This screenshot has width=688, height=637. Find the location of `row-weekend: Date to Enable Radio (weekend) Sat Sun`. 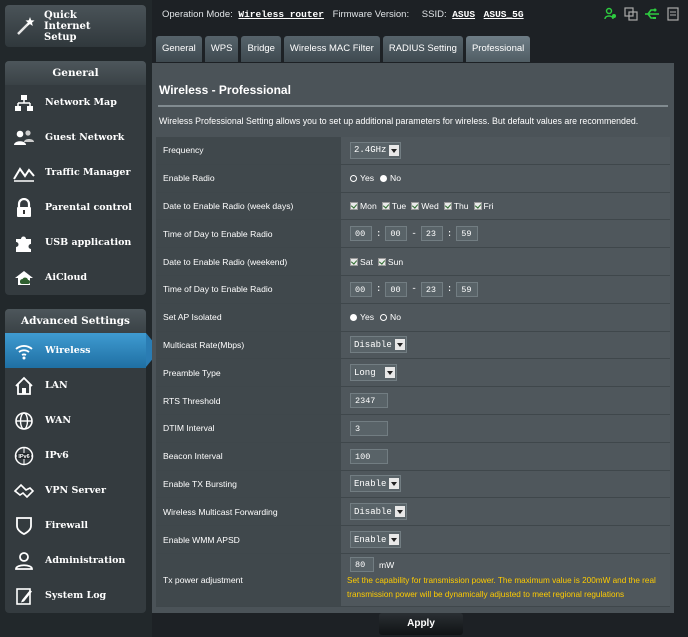

row-weekend: Date to Enable Radio (weekend) Sat Sun is located at coordinates (413, 262).